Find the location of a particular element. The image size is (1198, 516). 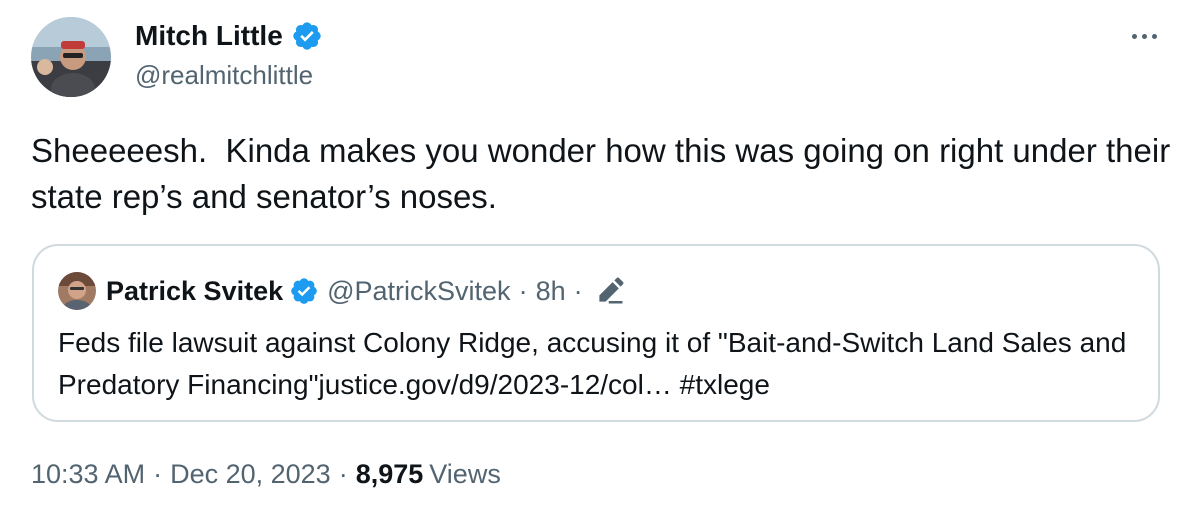

more-options-button is located at coordinates (1144, 36).